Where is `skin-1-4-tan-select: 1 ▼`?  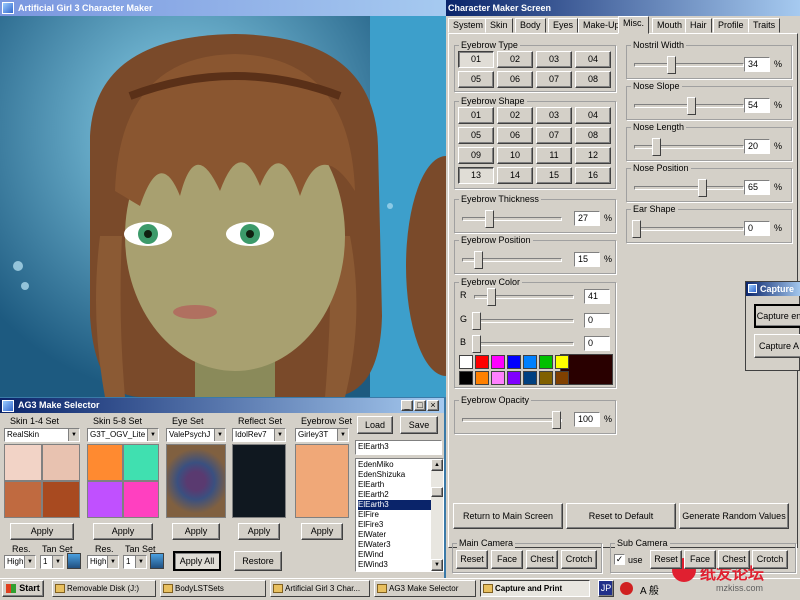
skin-1-4-tan-select: 1 ▼ is located at coordinates (52, 562).